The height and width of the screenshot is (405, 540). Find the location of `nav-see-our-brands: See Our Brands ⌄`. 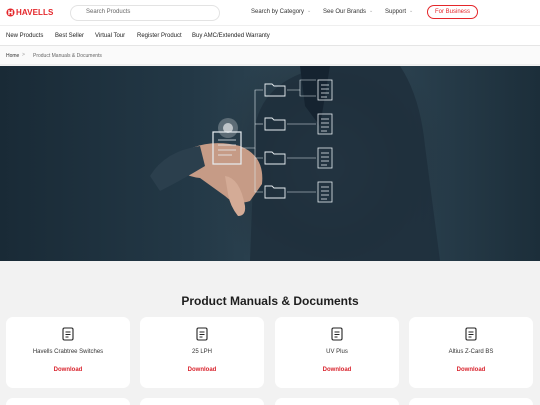

nav-see-our-brands: See Our Brands ⌄ is located at coordinates (348, 11).